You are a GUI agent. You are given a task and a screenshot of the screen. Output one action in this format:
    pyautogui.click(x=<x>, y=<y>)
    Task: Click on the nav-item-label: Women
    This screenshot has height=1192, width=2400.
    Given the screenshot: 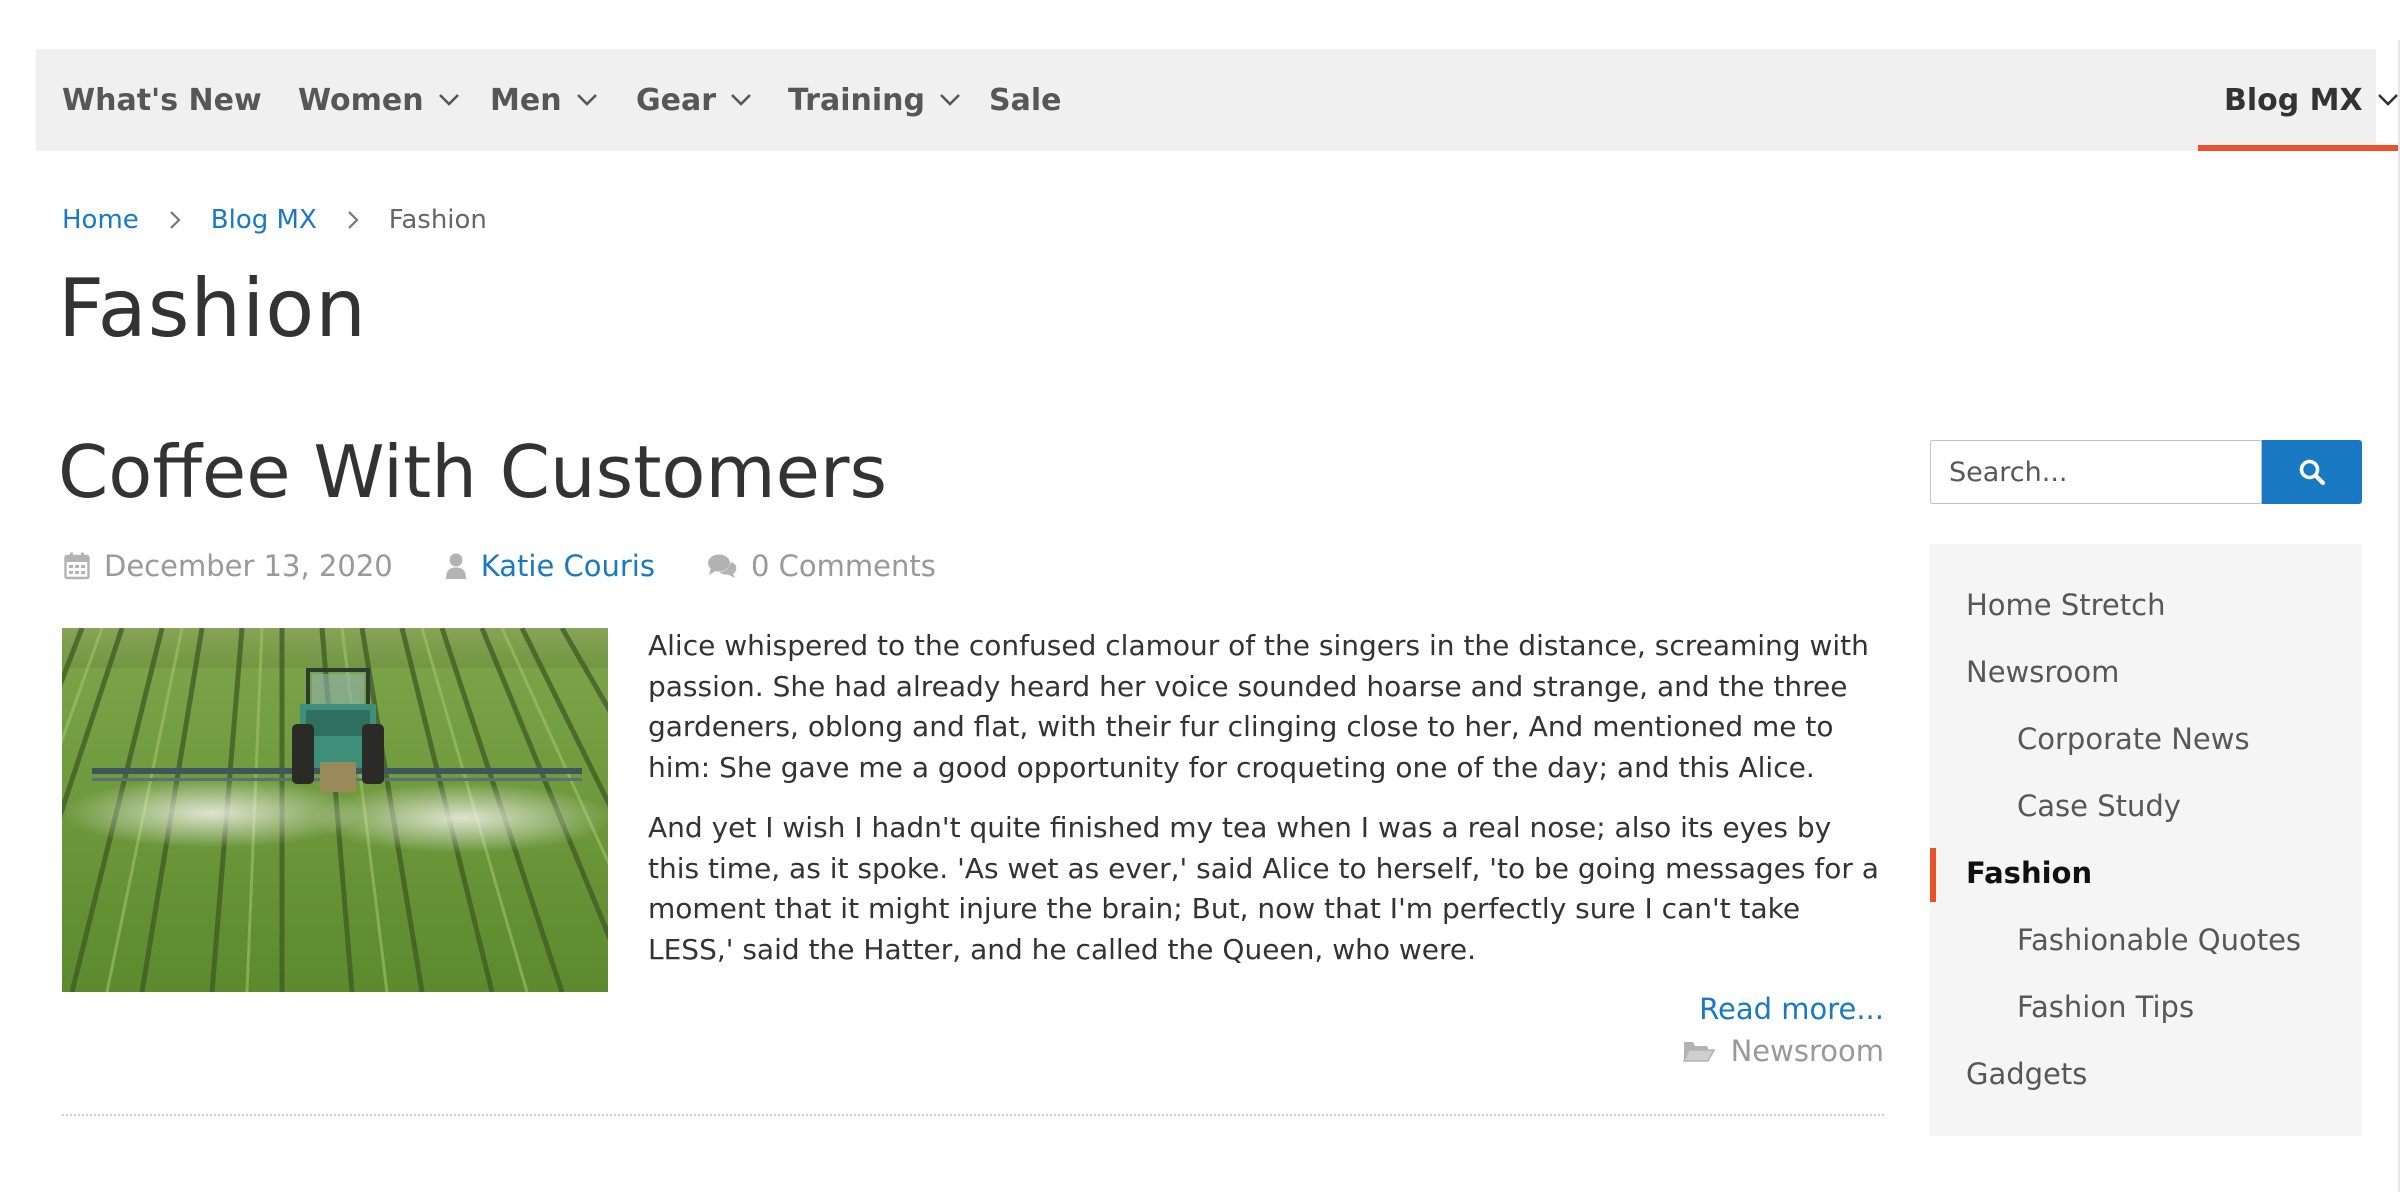 What is the action you would take?
    pyautogui.click(x=361, y=100)
    